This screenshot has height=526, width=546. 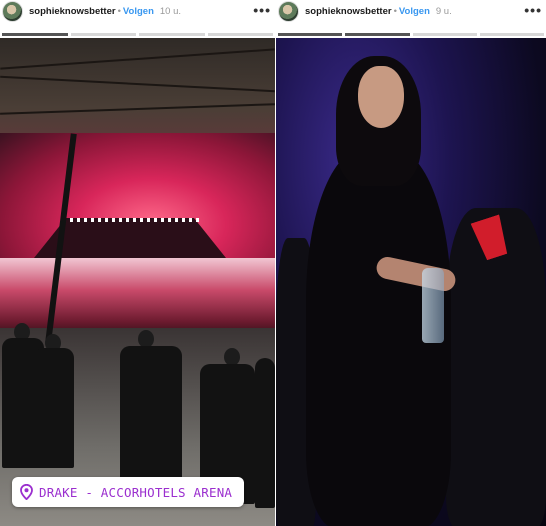 I want to click on header-line: sophieknowsbetter • Volgen 9 u., so click(x=378, y=11).